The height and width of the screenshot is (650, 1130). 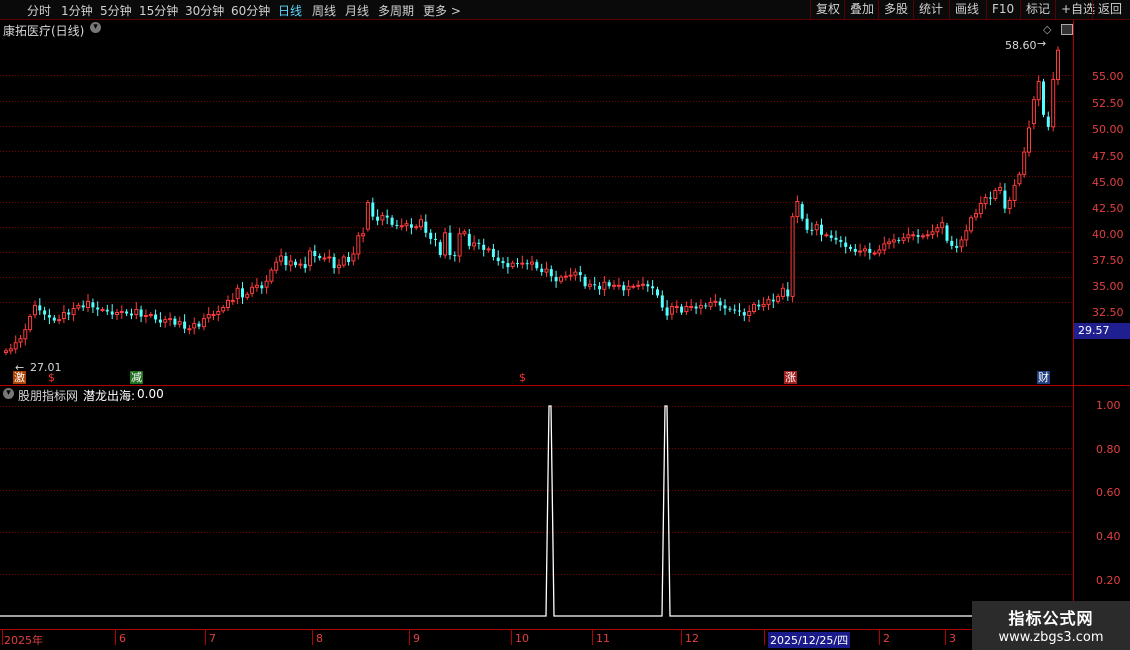 What do you see at coordinates (1037, 9) in the screenshot?
I see `mark-button: 标记` at bounding box center [1037, 9].